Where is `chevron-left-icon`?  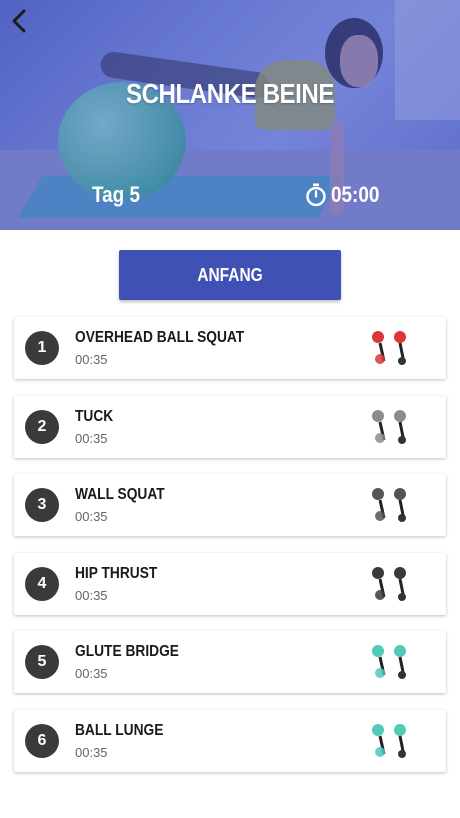 chevron-left-icon is located at coordinates (19, 21).